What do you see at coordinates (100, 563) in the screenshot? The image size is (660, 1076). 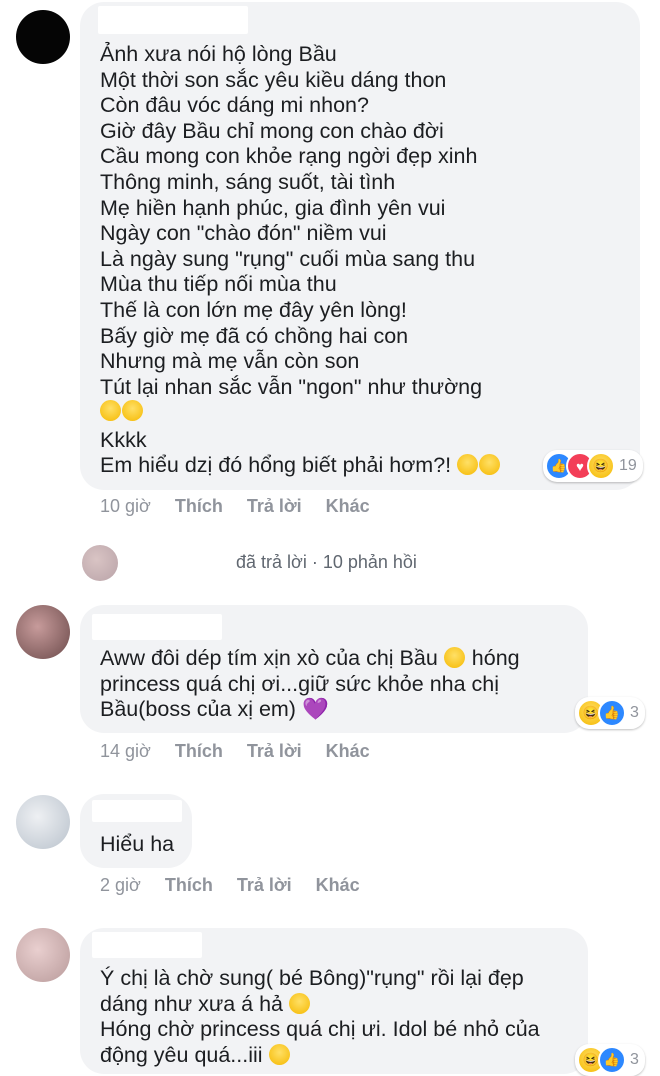 I see `reply-avatar` at bounding box center [100, 563].